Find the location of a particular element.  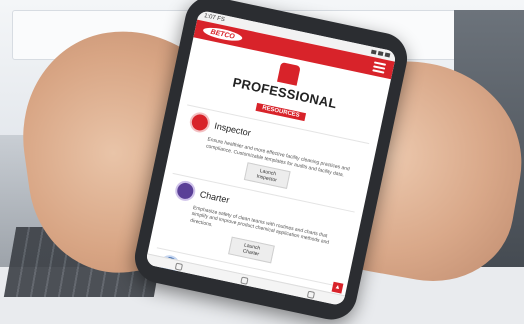

hero-ribbon: RESOURCES is located at coordinates (281, 112).